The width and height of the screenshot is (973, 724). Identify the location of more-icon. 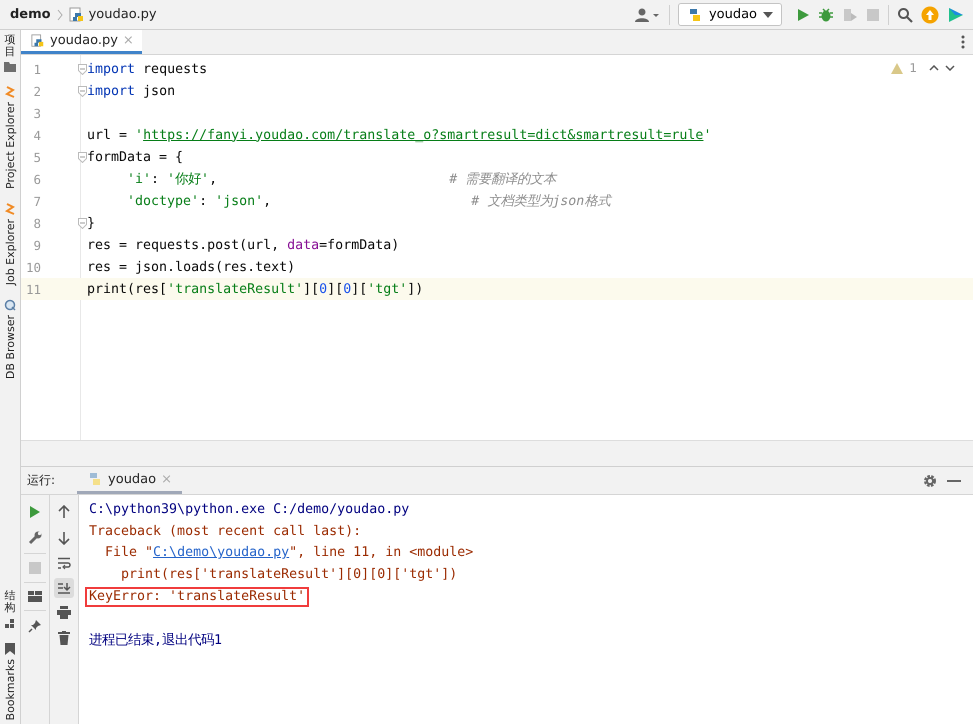
(963, 42).